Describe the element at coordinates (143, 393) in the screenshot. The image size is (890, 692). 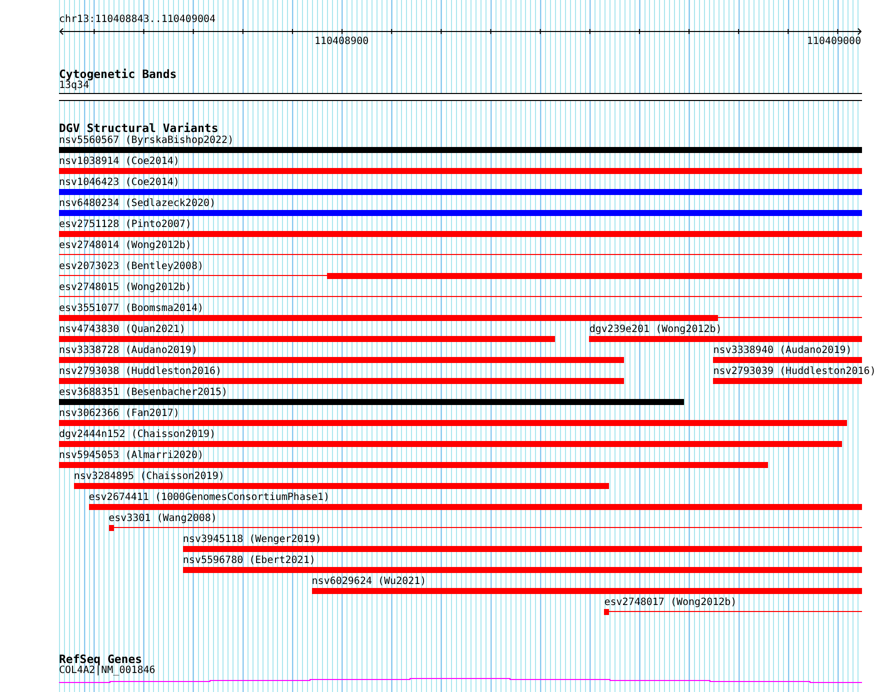
I see `variant-label: esv3688351 (Besenbacher2015)` at that location.